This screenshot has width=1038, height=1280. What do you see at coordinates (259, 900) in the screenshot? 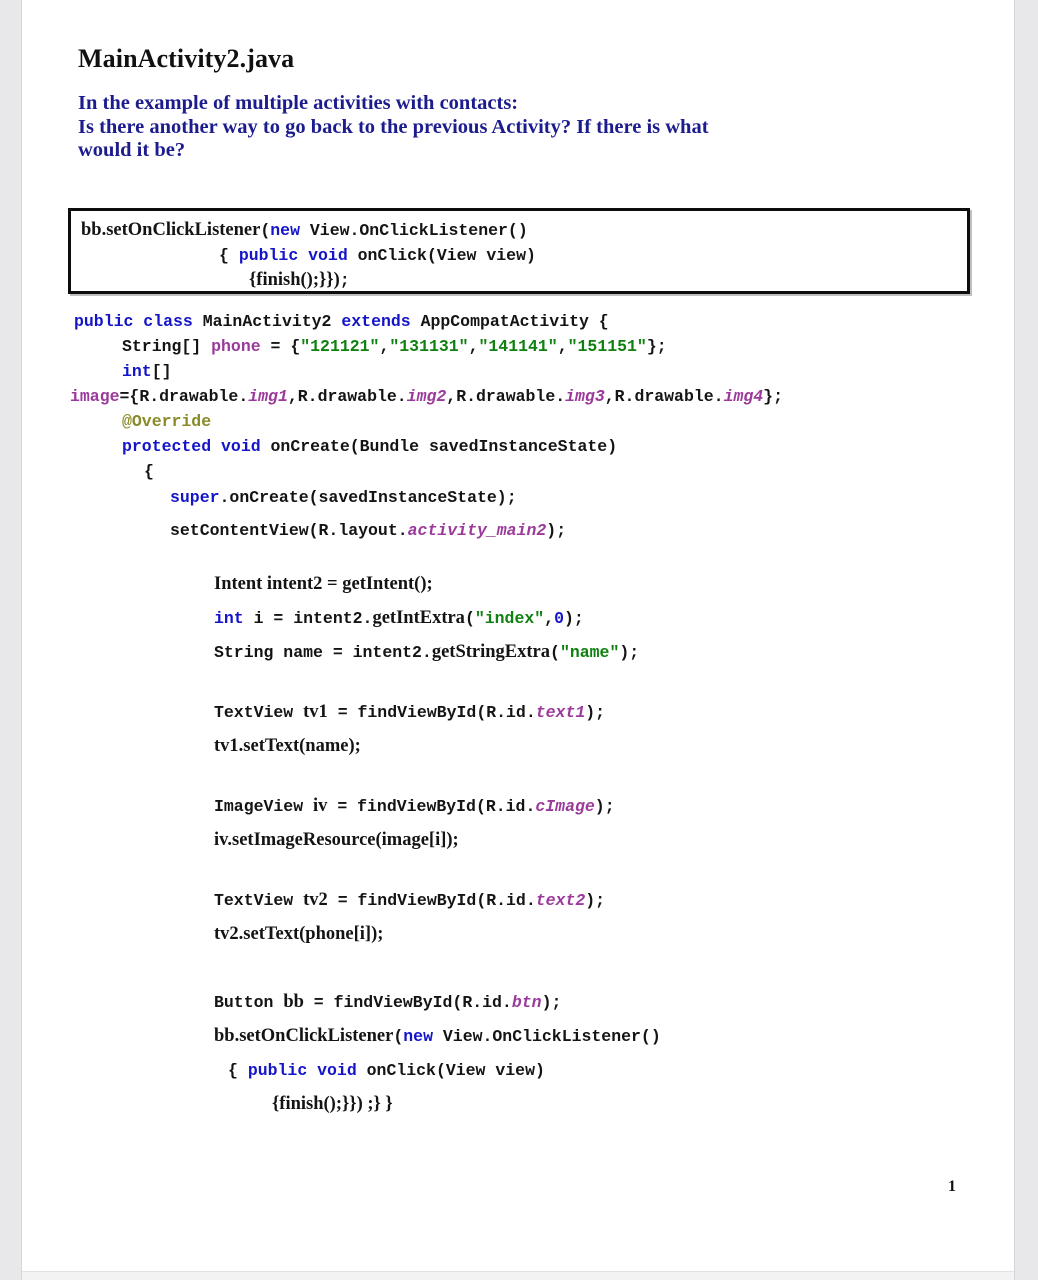
I see `tok-textview-17: TextView` at bounding box center [259, 900].